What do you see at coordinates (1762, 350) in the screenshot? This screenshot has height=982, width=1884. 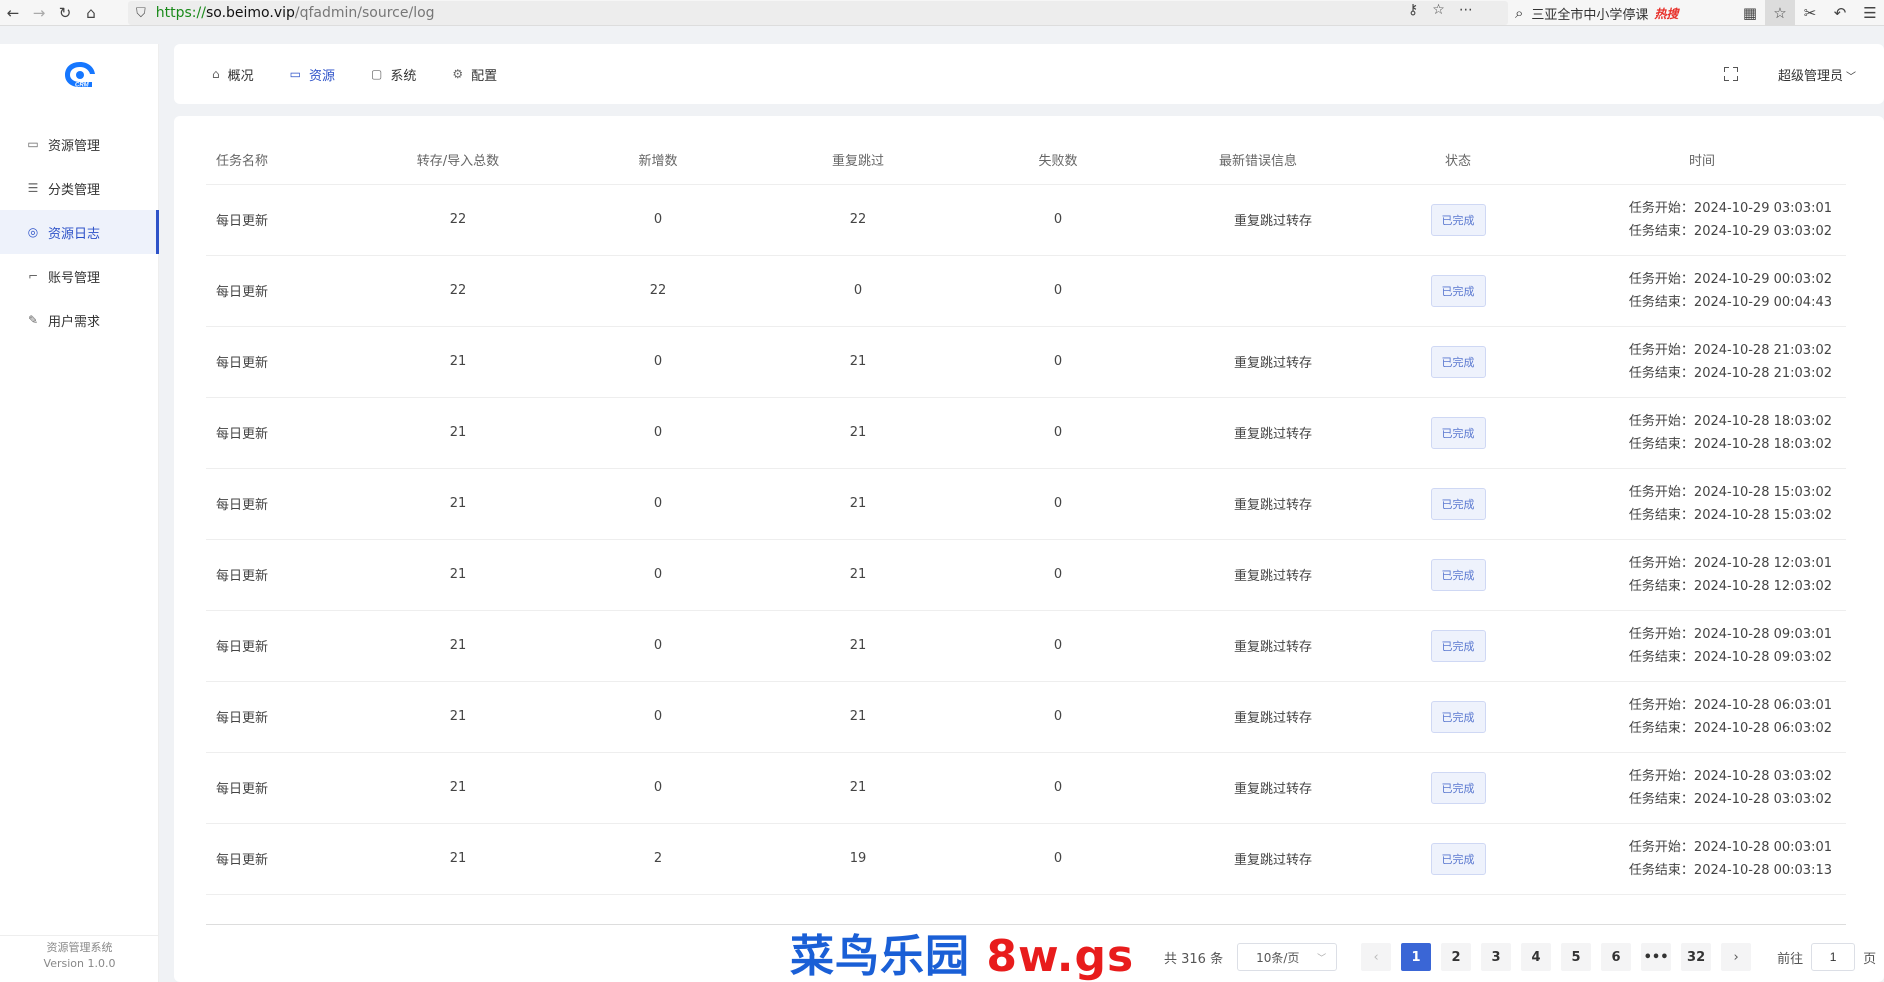 I see `start-time: 2024-10-28 21:03:02` at bounding box center [1762, 350].